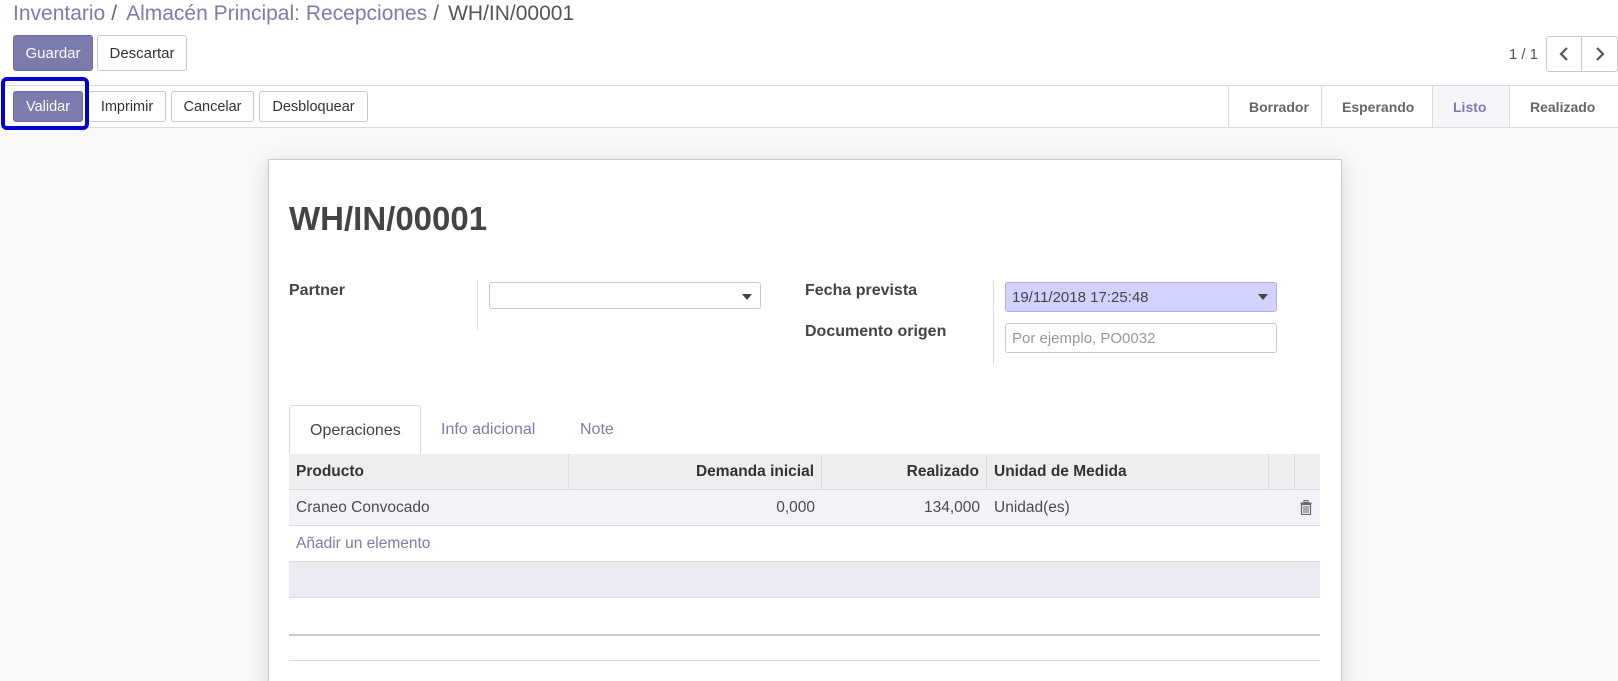 This screenshot has width=1618, height=681. I want to click on stage-done: Realizado, so click(1564, 106).